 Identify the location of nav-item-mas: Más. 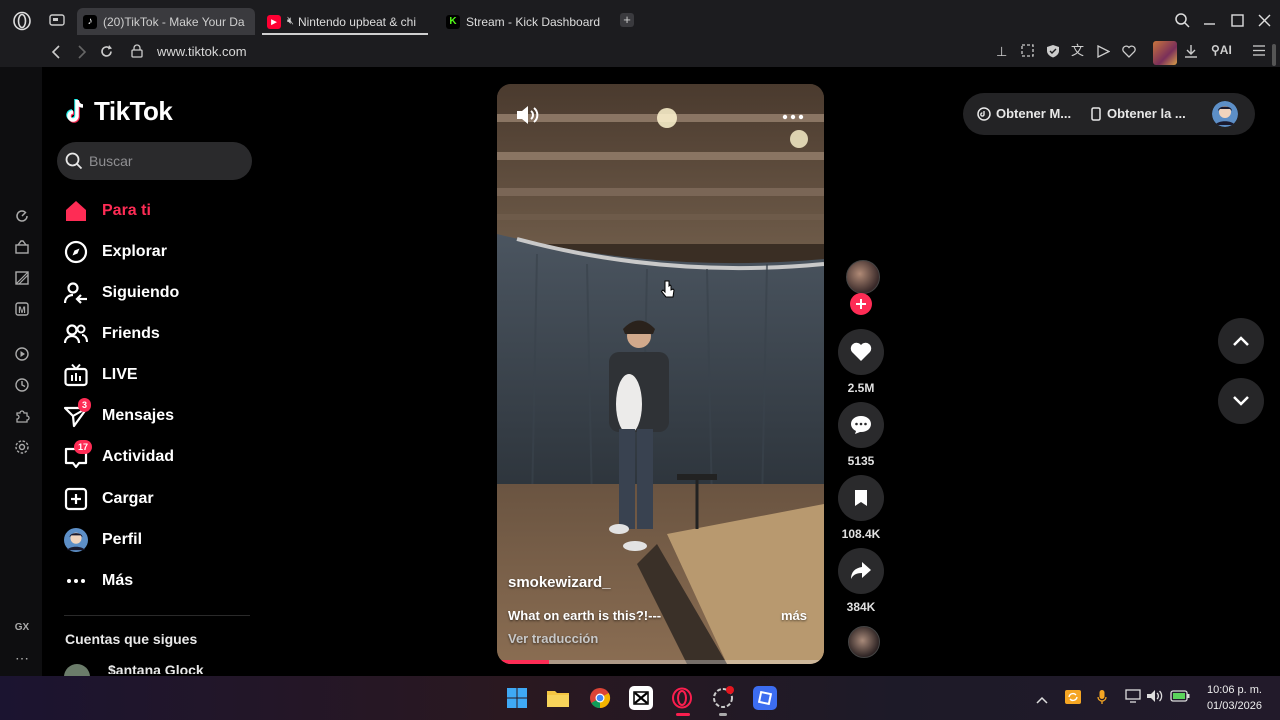
(98, 581).